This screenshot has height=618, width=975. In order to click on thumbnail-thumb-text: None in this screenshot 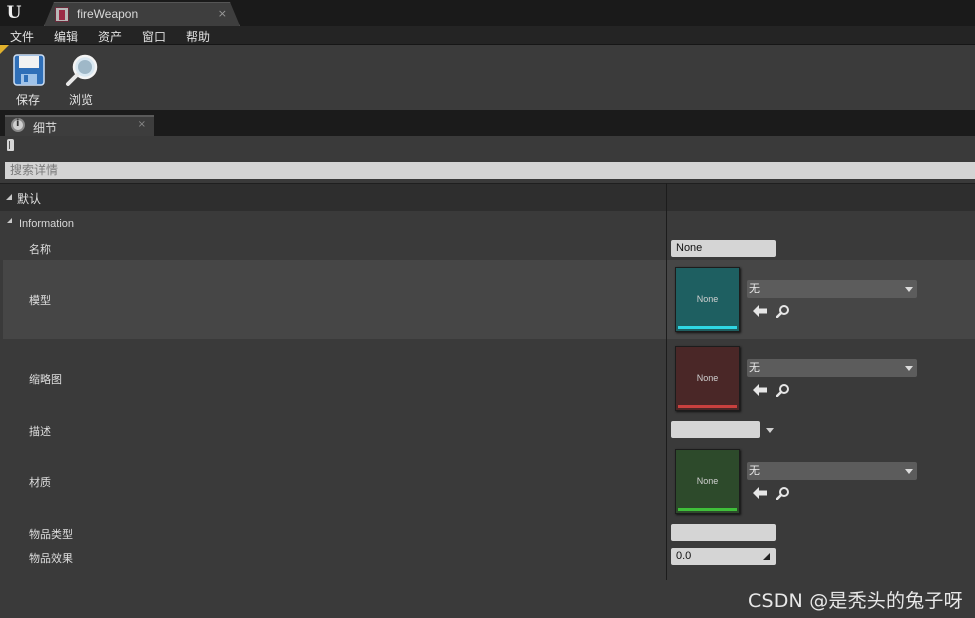, I will do `click(707, 378)`.